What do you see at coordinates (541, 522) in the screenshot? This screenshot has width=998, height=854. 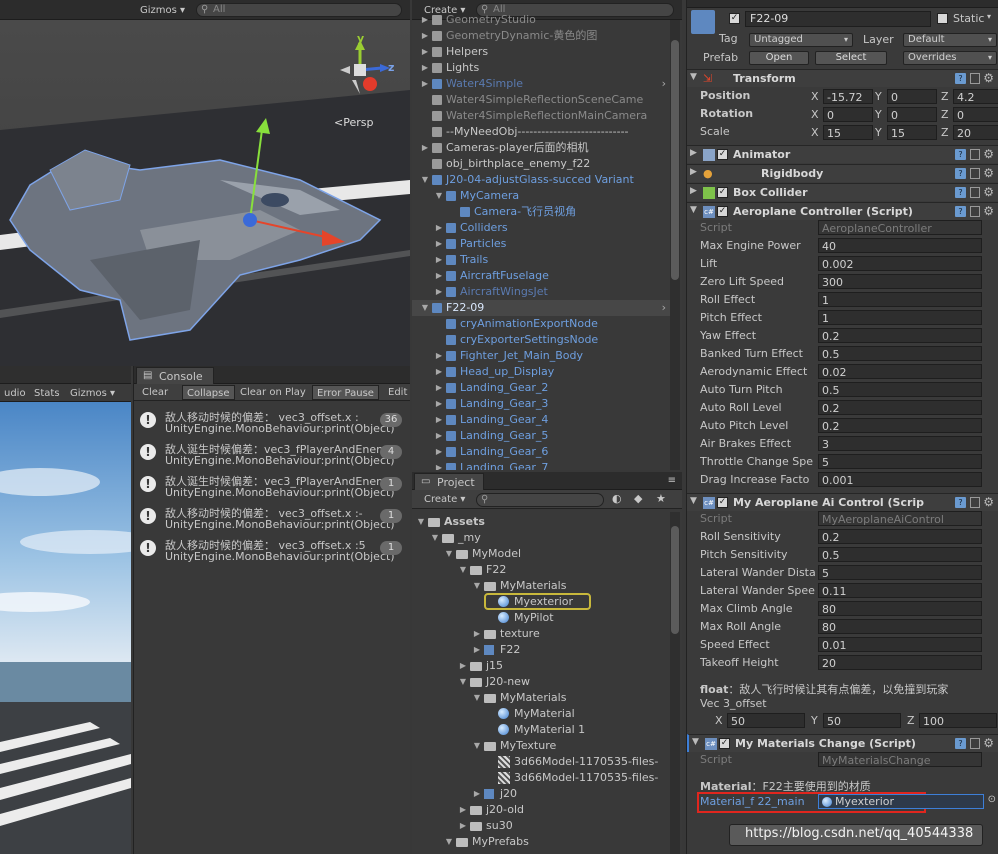 I see `project-item: ▼ Assets` at bounding box center [541, 522].